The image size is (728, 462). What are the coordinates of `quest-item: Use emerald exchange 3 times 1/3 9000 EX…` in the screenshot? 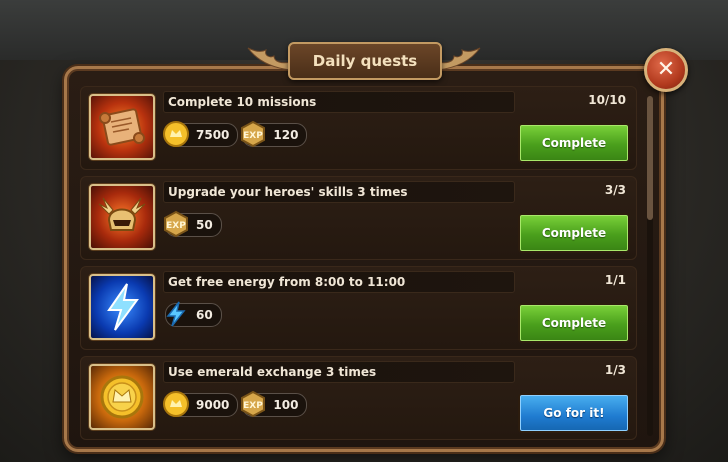 It's located at (358, 398).